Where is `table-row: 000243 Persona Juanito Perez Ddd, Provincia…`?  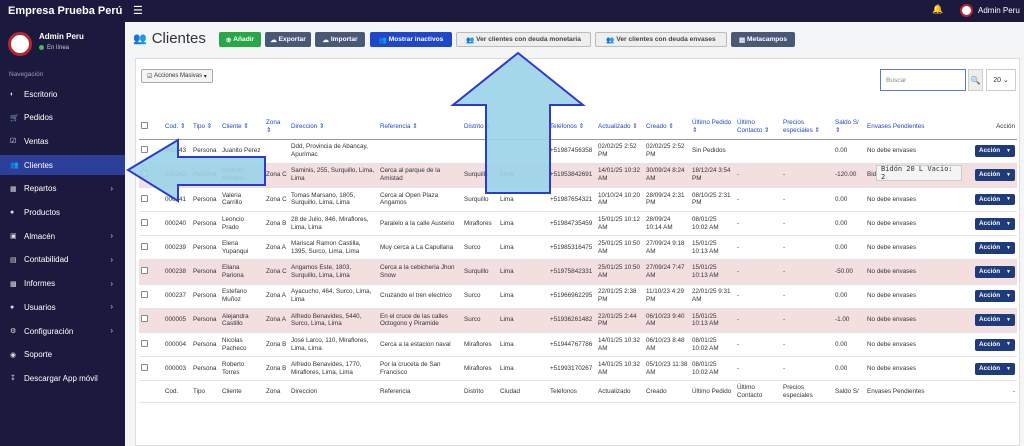
table-row: 000243 Persona Juanito Perez Ddd, Provincia… is located at coordinates (578, 151).